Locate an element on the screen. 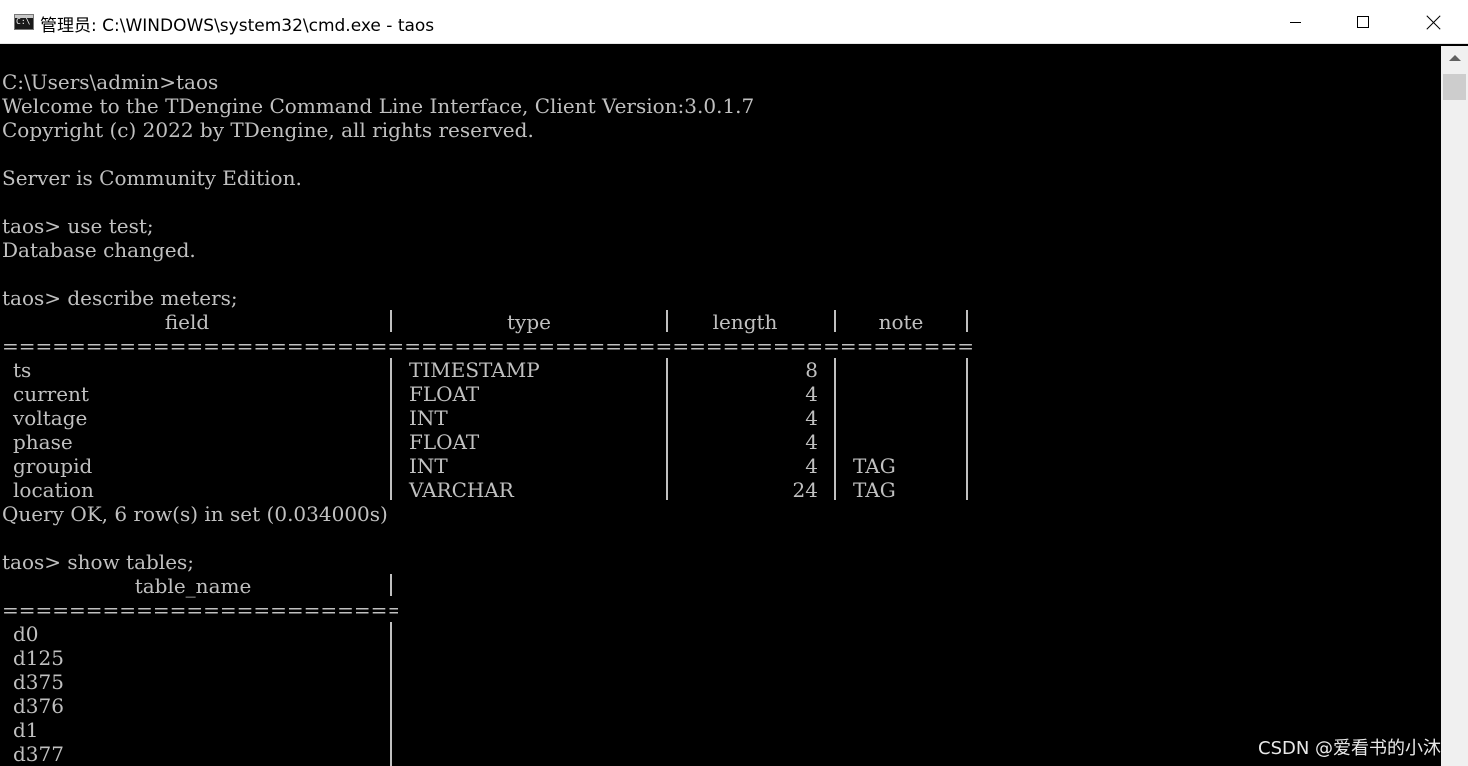 This screenshot has height=766, width=1468. minimize-icon is located at coordinates (1295, 22).